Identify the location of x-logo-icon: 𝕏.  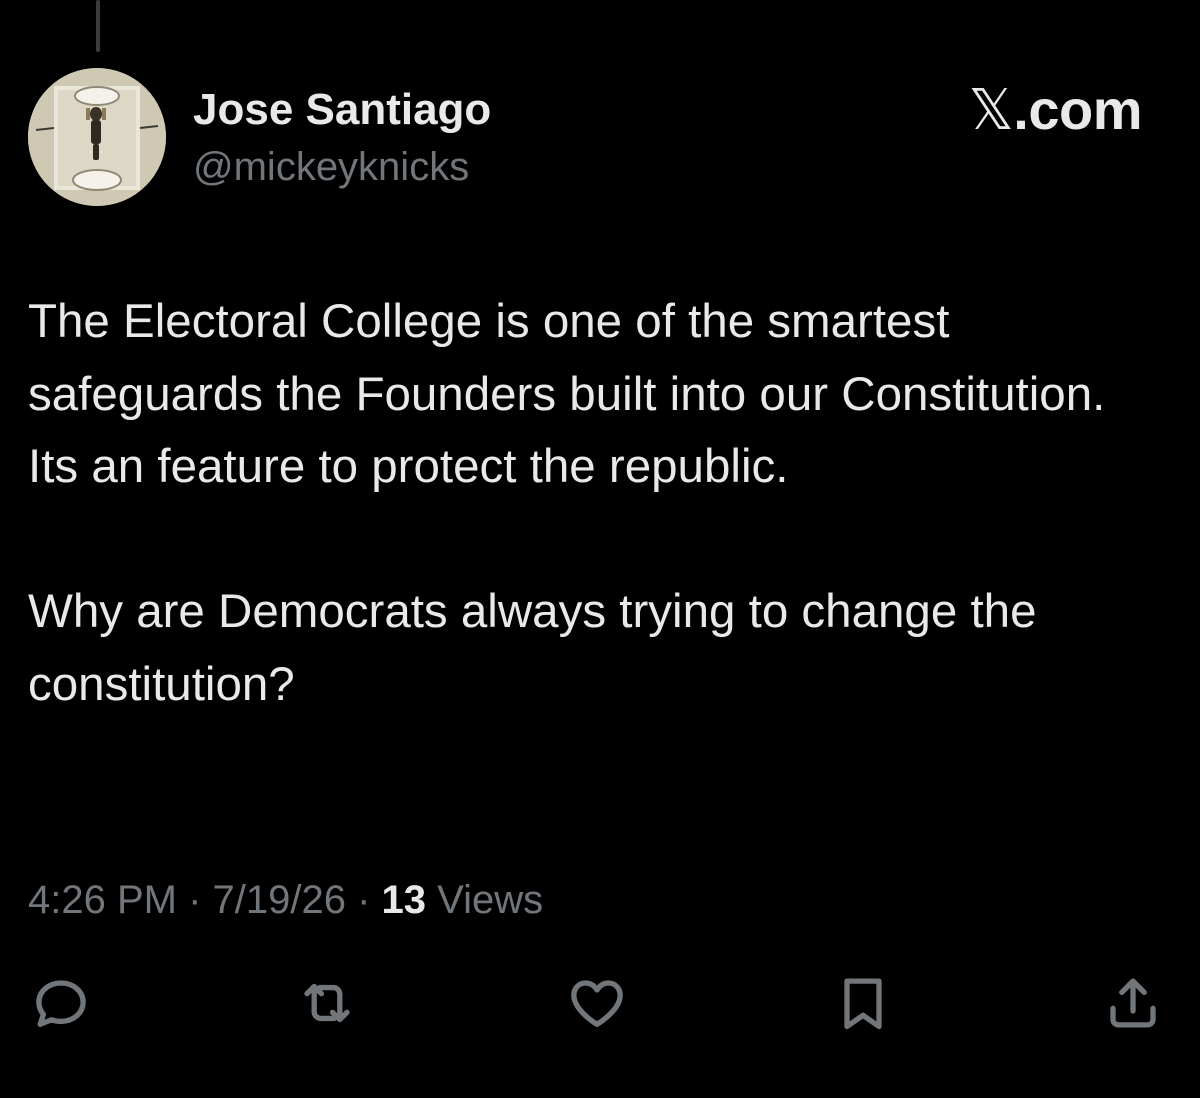
(991, 110).